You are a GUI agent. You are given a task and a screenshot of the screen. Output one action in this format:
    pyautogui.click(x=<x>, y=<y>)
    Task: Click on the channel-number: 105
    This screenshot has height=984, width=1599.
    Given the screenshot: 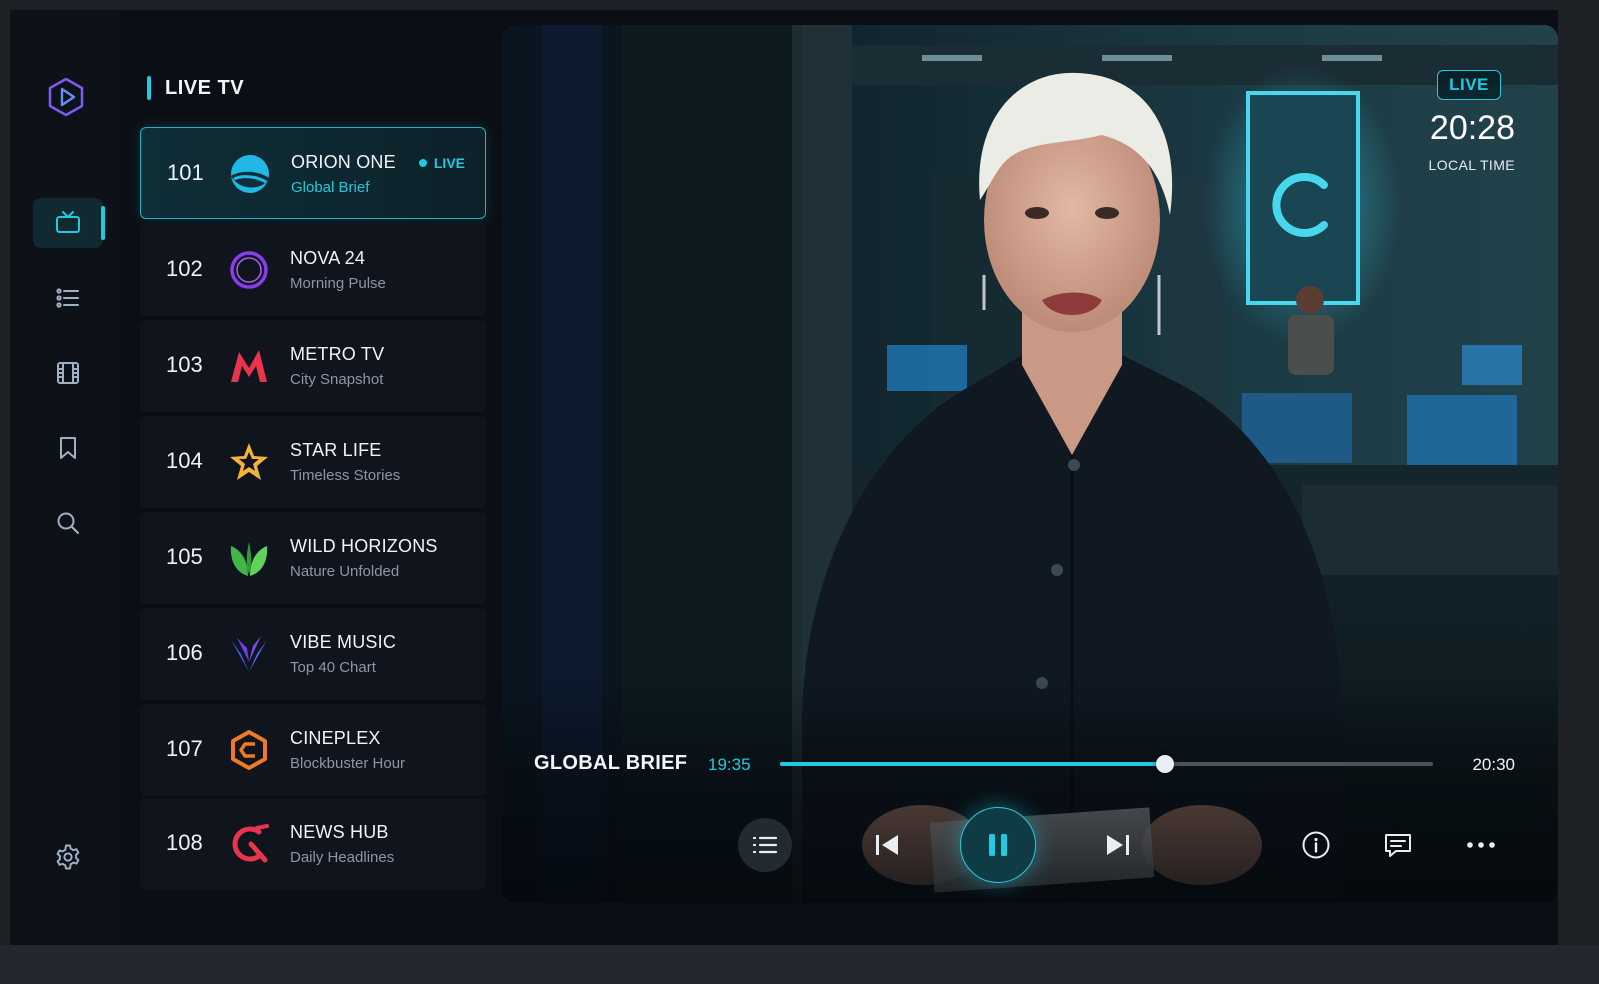 What is the action you would take?
    pyautogui.click(x=184, y=556)
    